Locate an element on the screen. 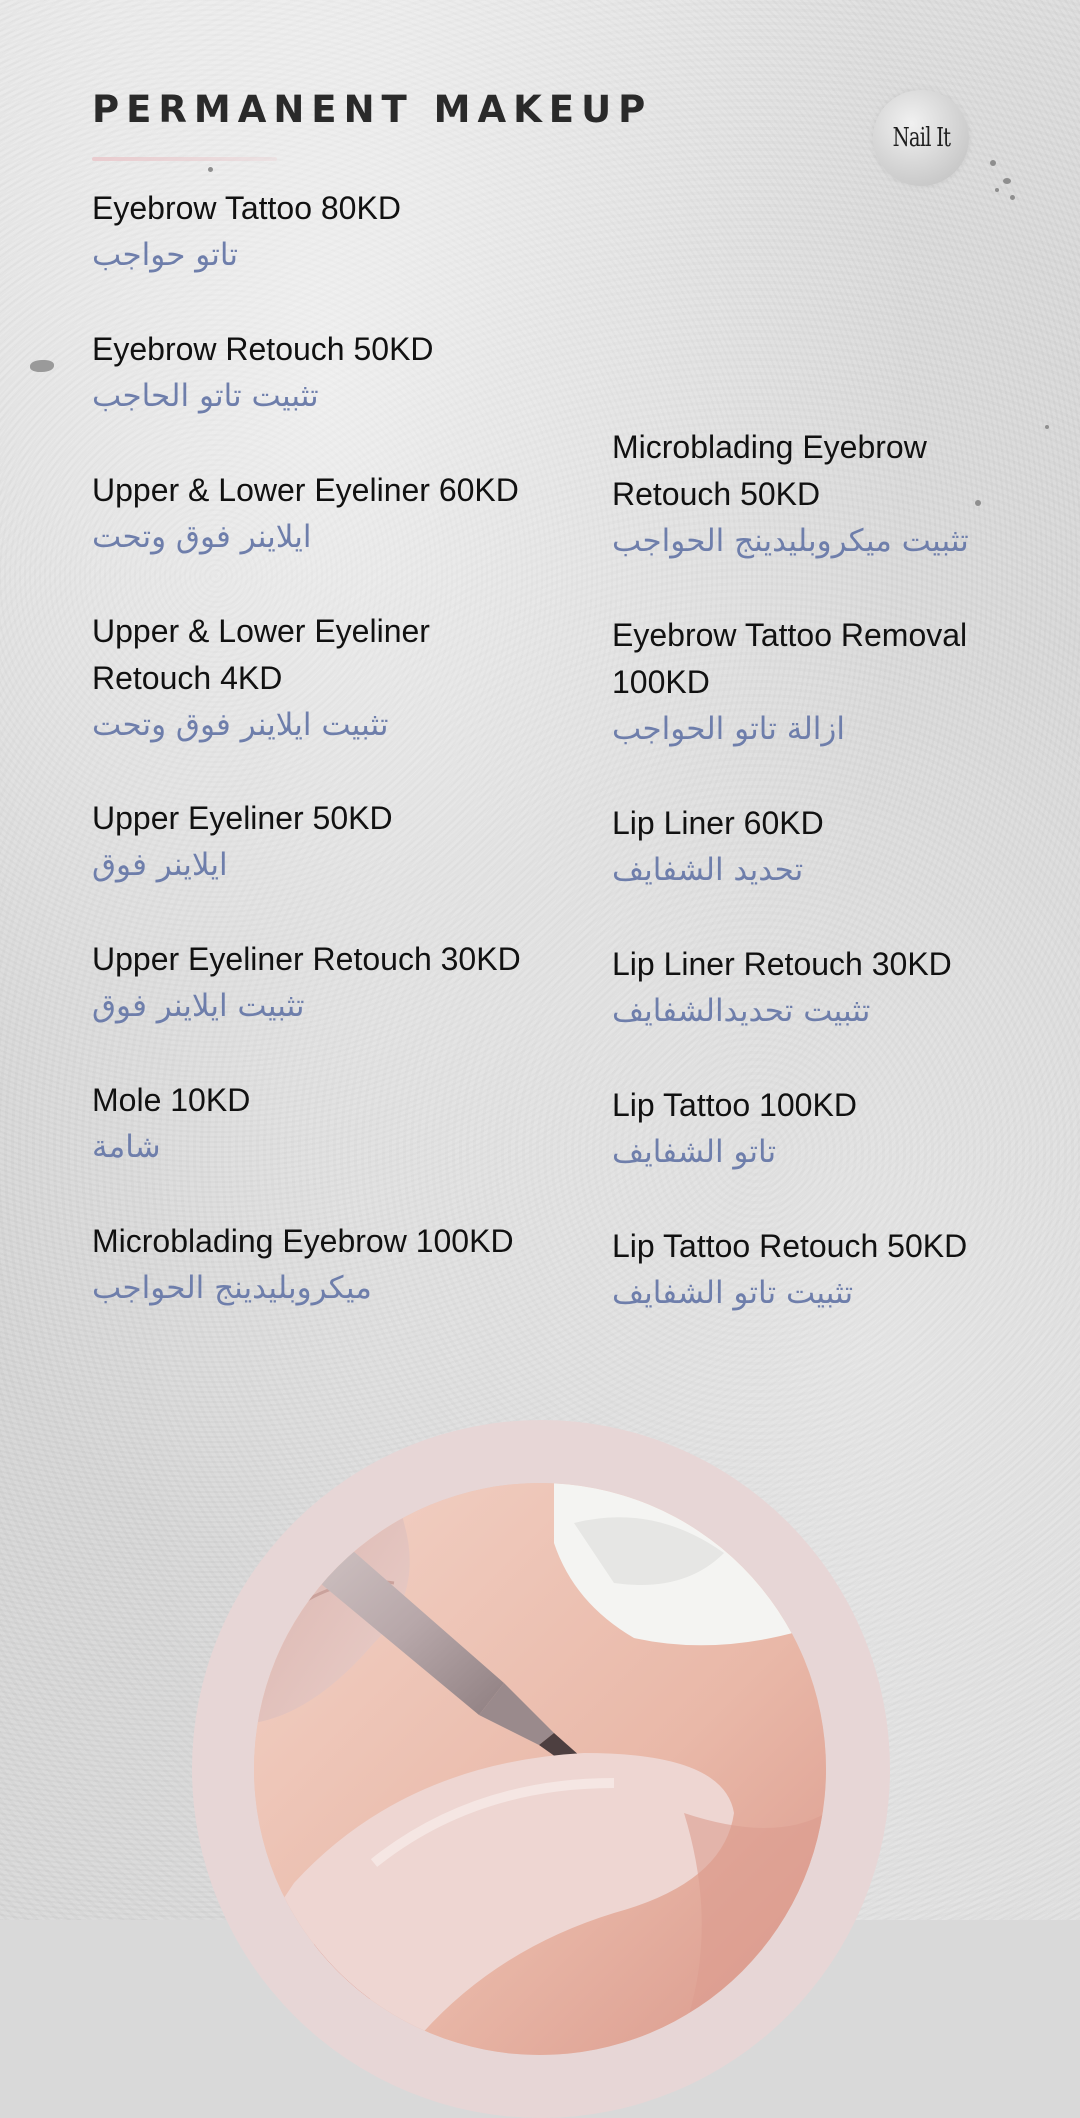 The height and width of the screenshot is (2118, 1080). service-name-arabic: ميكروبليدينج الحواجب is located at coordinates (232, 1288).